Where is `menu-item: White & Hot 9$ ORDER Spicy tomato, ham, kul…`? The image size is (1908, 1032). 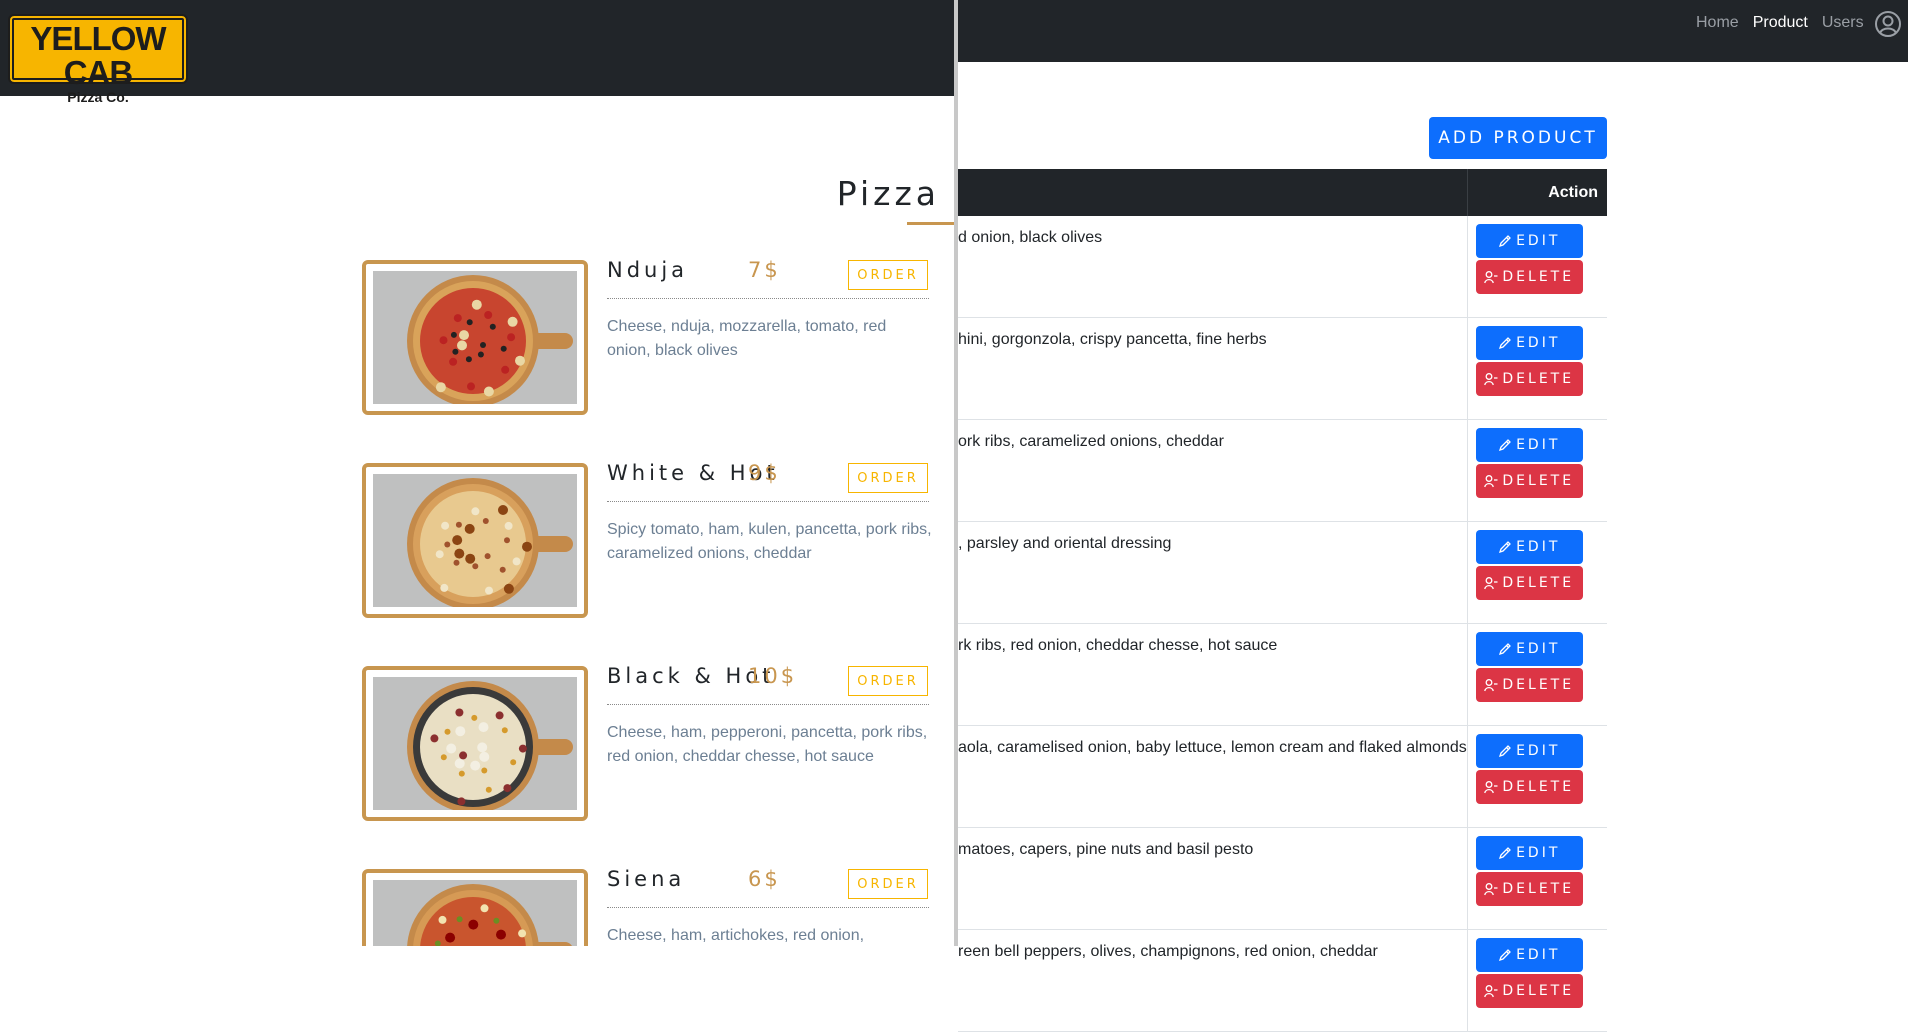 menu-item: White & Hot 9$ ORDER Spicy tomato, ham, kul… is located at coordinates (647, 542).